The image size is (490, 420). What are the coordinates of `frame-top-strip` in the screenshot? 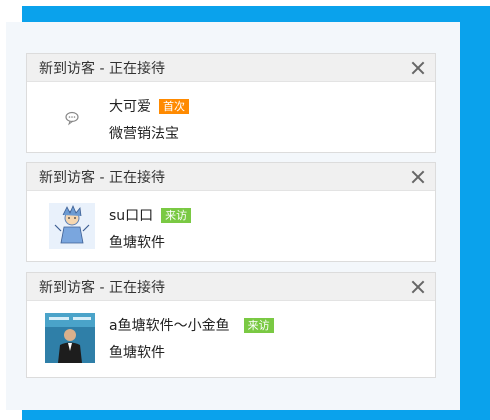 It's located at (256, 3).